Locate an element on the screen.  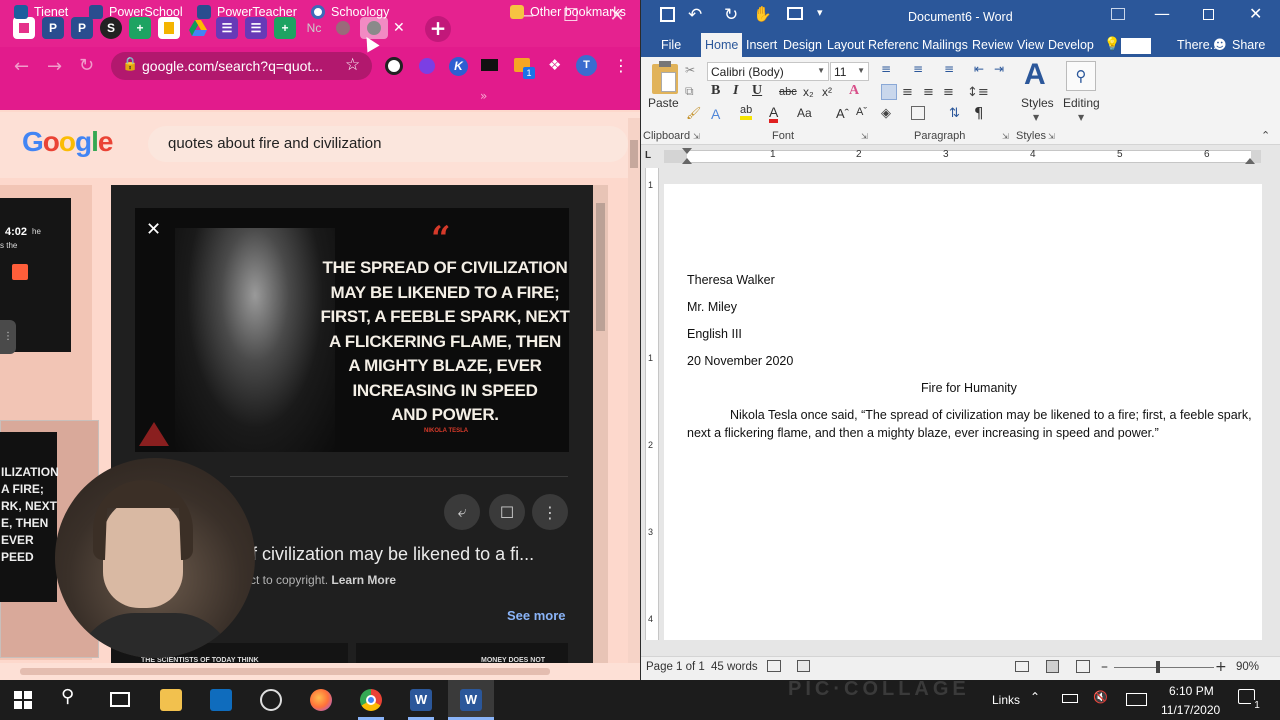
tab-forms-2: ☰ is located at coordinates (256, 28).